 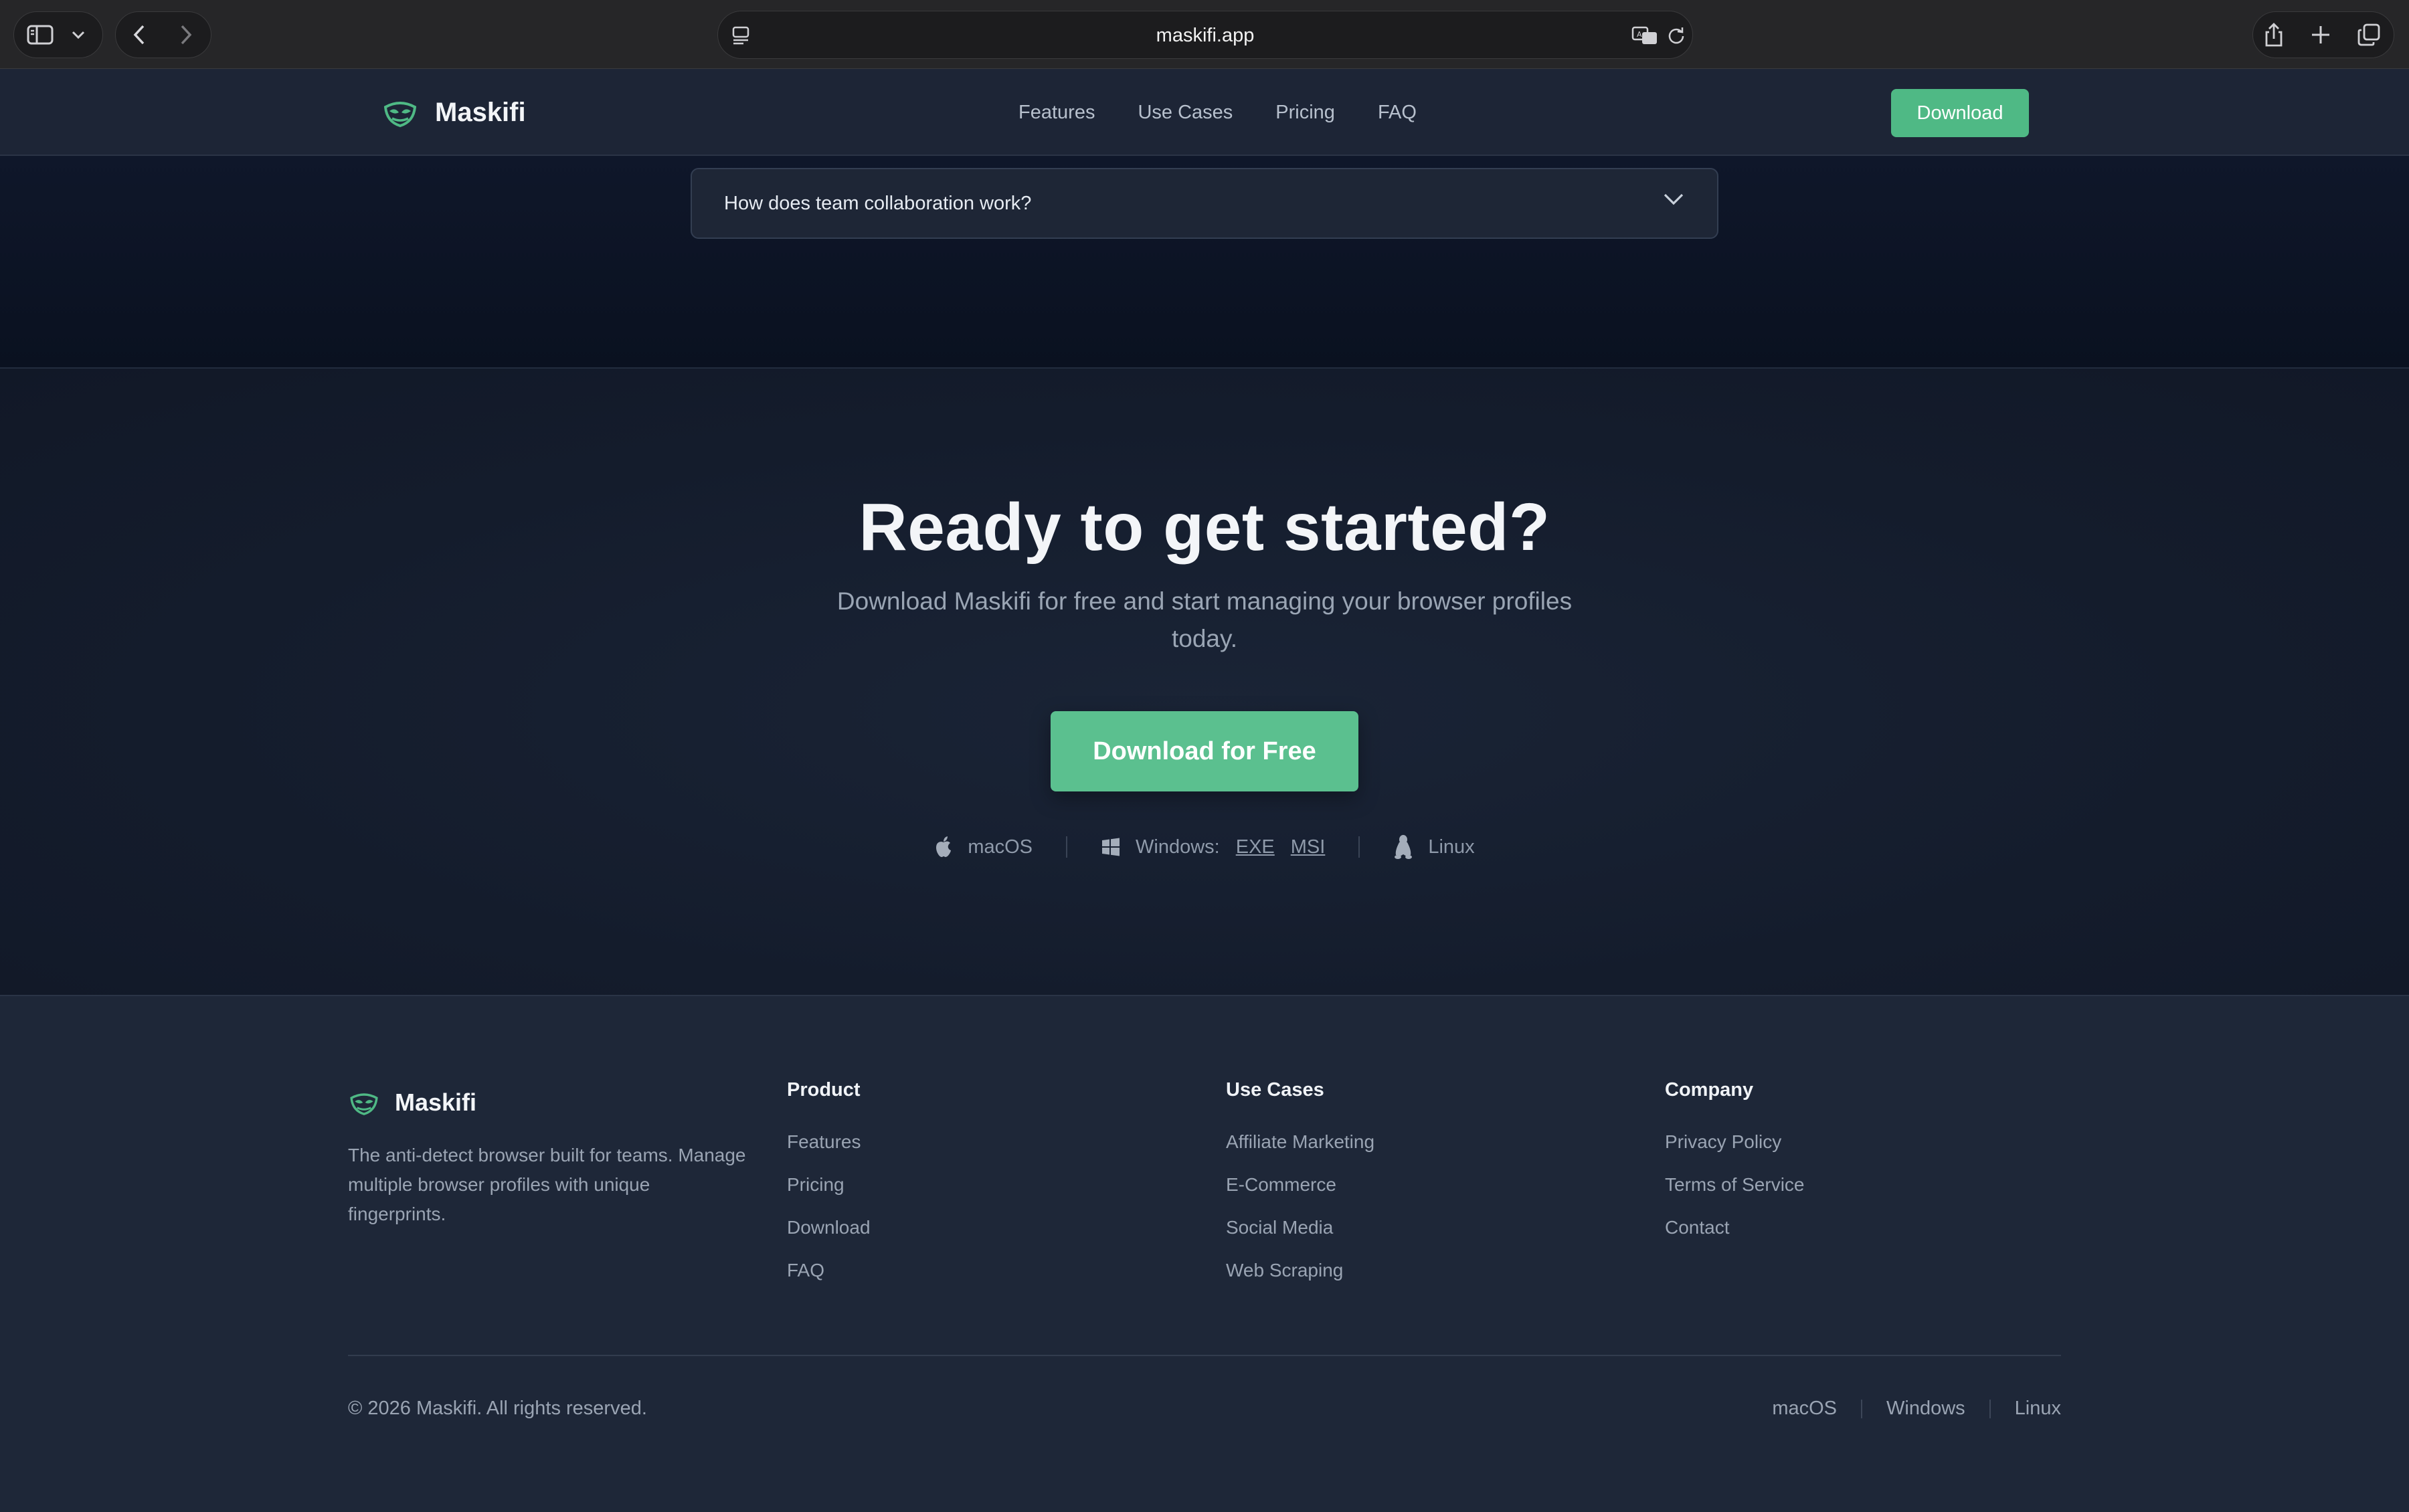 I want to click on nav-link-pricing: Pricing, so click(x=1305, y=113).